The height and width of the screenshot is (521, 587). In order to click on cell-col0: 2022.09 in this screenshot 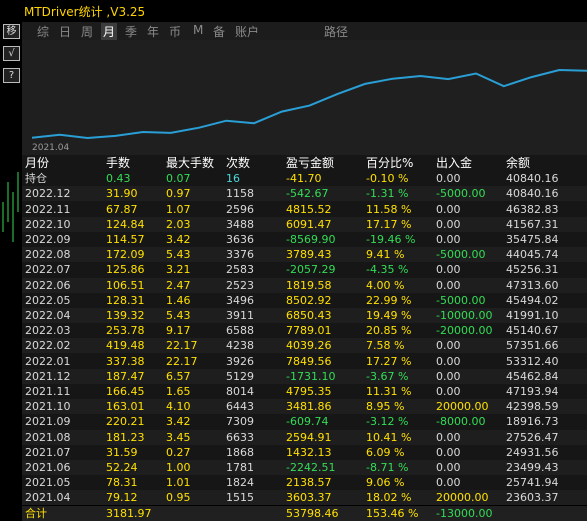, I will do `click(48, 239)`.